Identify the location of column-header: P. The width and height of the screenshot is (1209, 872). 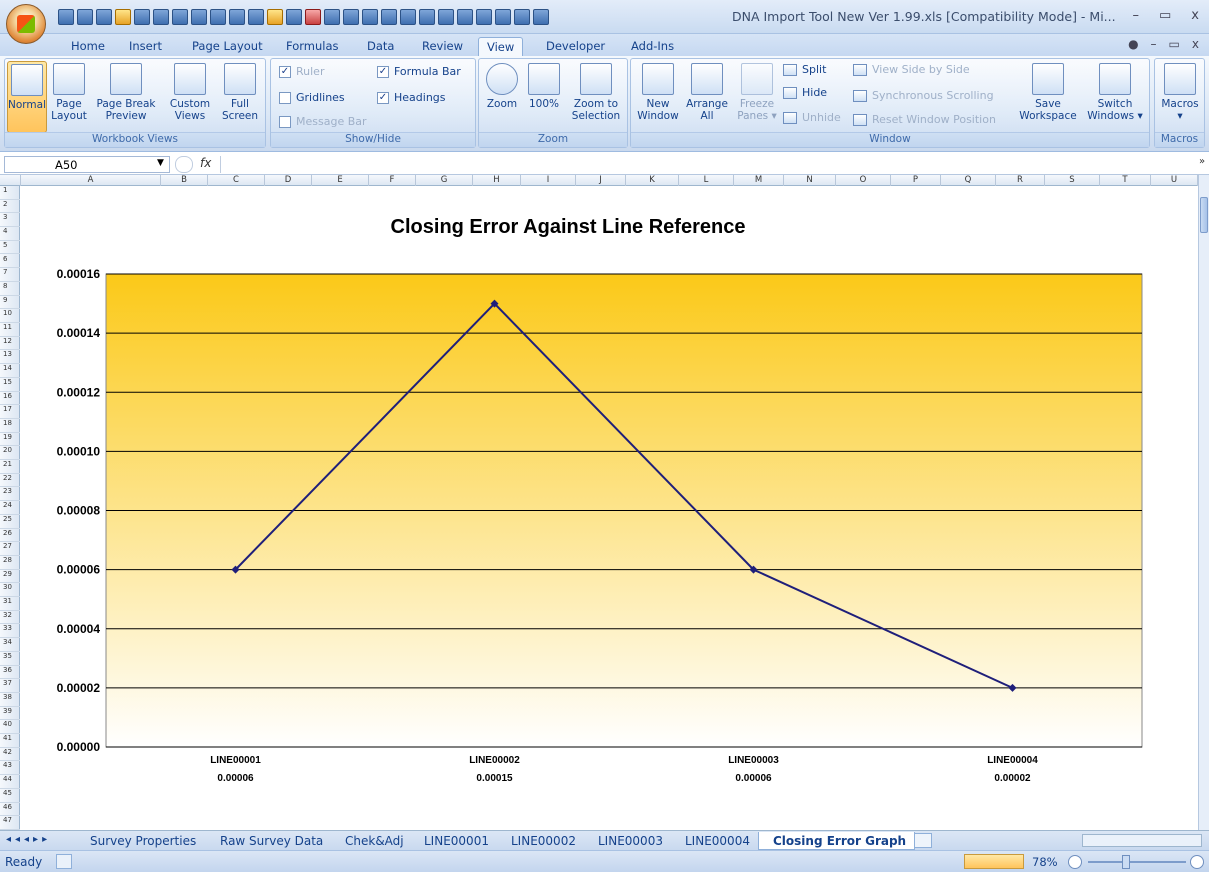
(916, 180).